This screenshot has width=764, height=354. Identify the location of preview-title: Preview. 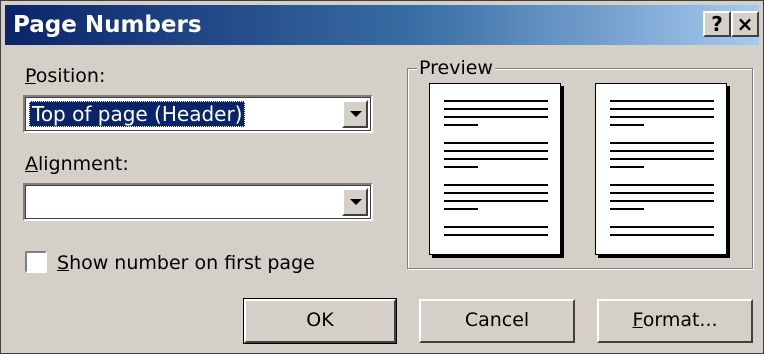
(456, 68).